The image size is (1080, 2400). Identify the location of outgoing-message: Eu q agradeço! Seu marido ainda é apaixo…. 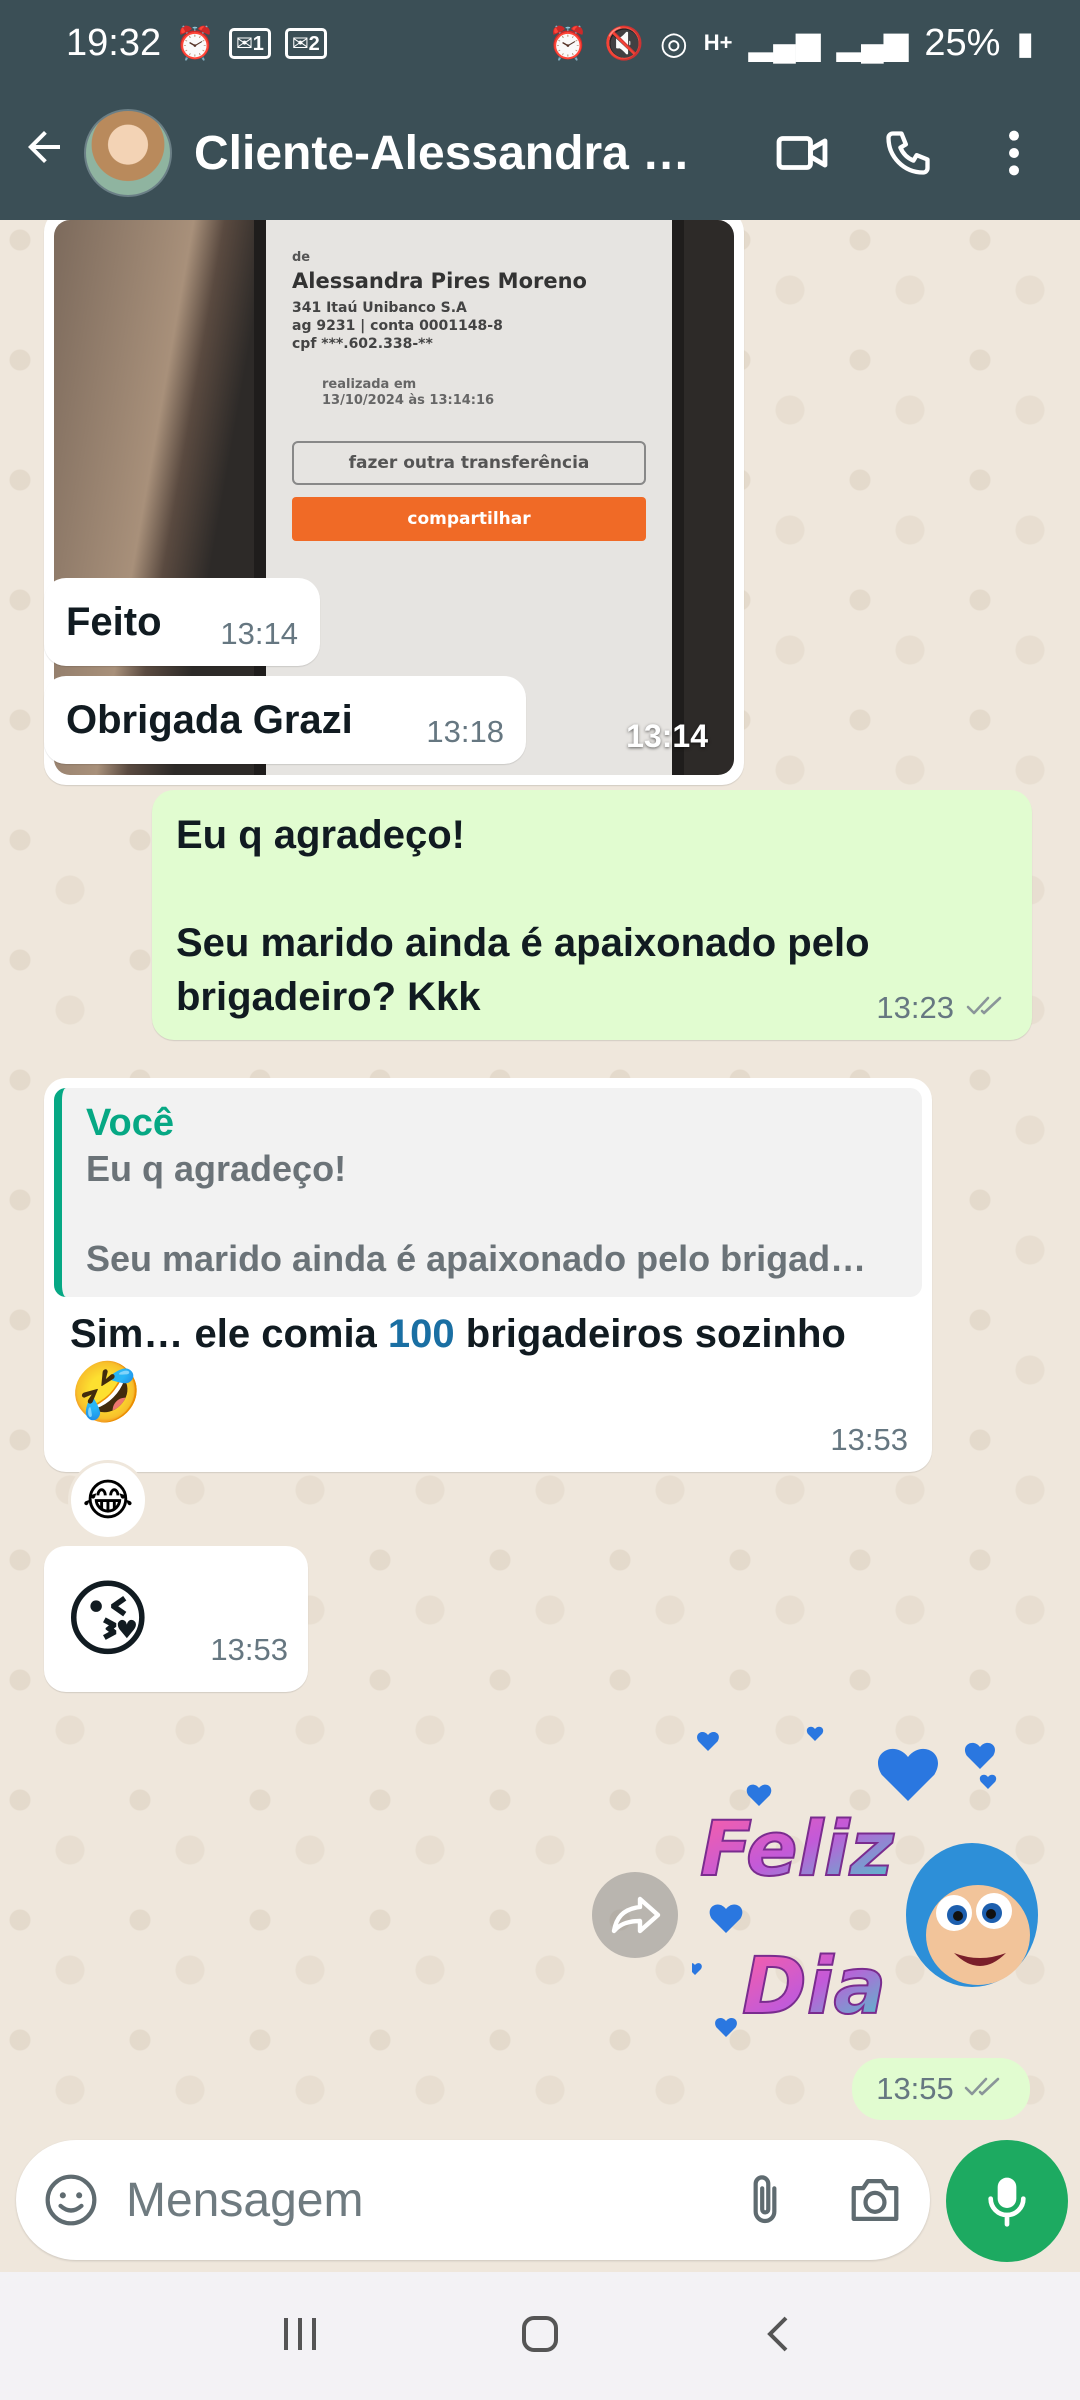
(592, 915).